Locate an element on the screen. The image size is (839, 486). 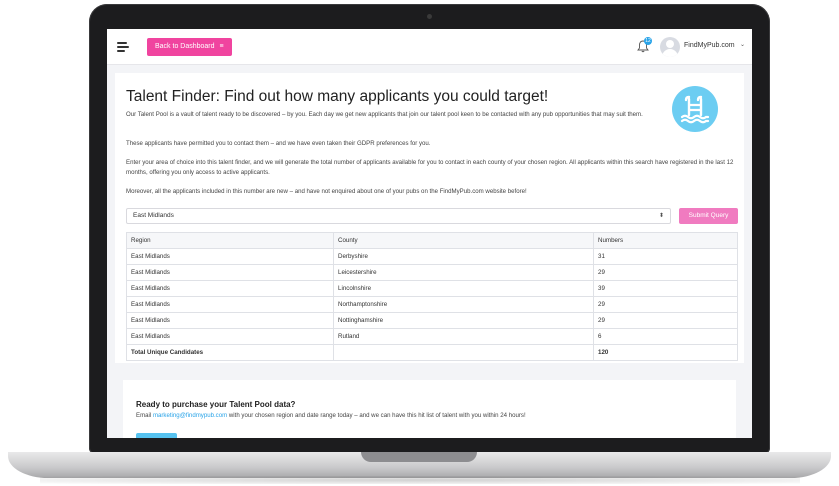
total-label-cell: Total Unique Candidates is located at coordinates (230, 352).